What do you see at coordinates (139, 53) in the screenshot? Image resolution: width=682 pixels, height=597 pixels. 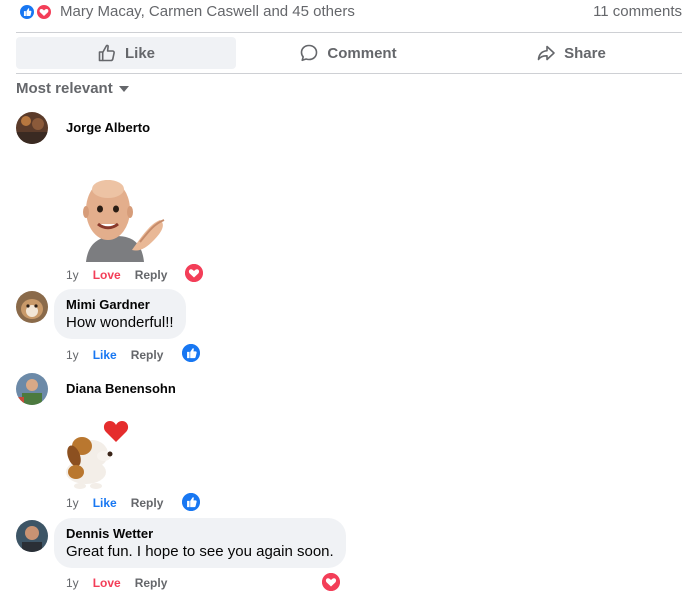 I see `like-button-label: Like` at bounding box center [139, 53].